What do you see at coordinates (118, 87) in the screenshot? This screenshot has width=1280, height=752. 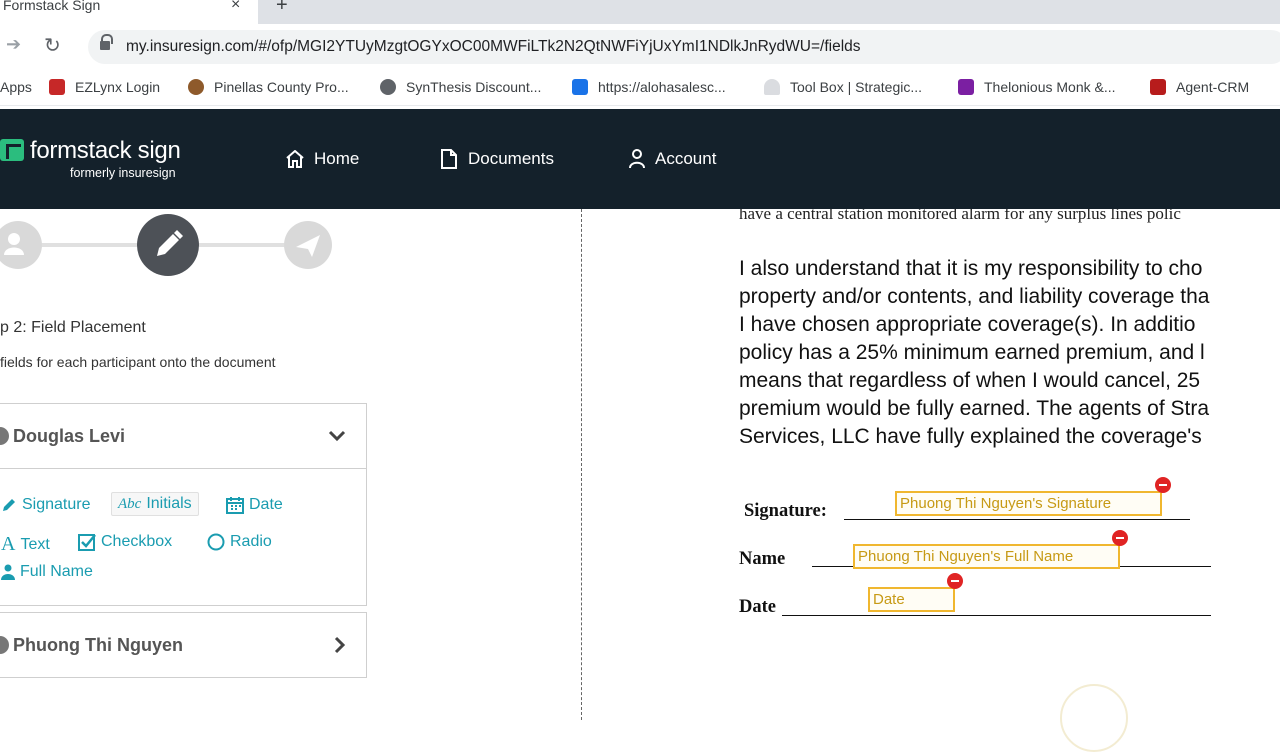 I see `bookmark-label: EZLynx Login` at bounding box center [118, 87].